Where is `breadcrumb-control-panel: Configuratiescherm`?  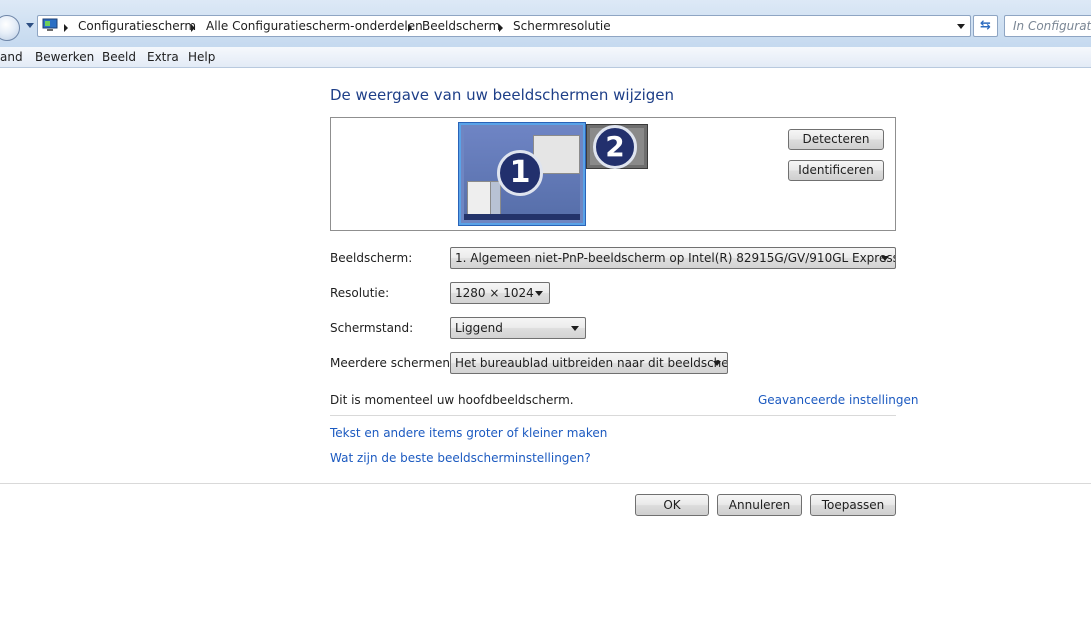 breadcrumb-control-panel: Configuratiescherm is located at coordinates (137, 26).